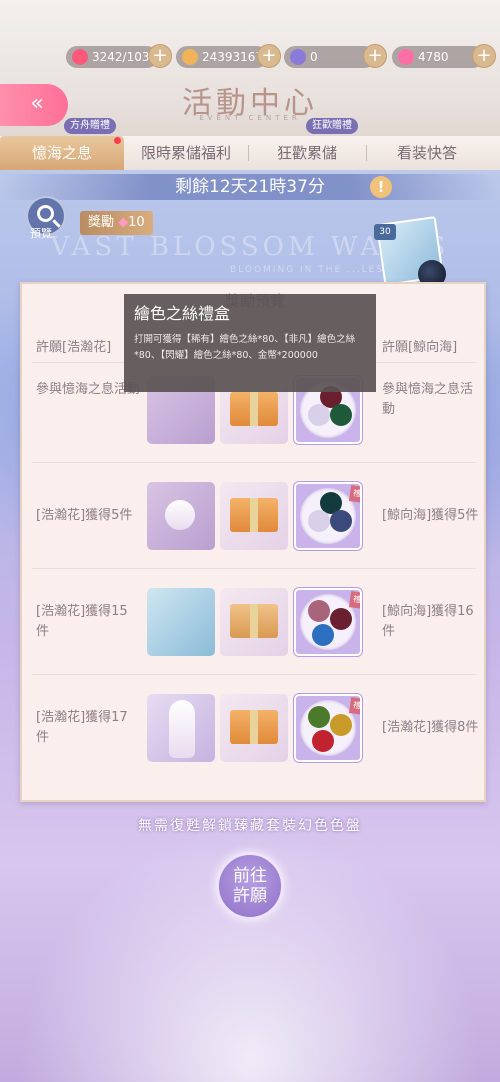  I want to click on gem-icon: ◆, so click(123, 222).